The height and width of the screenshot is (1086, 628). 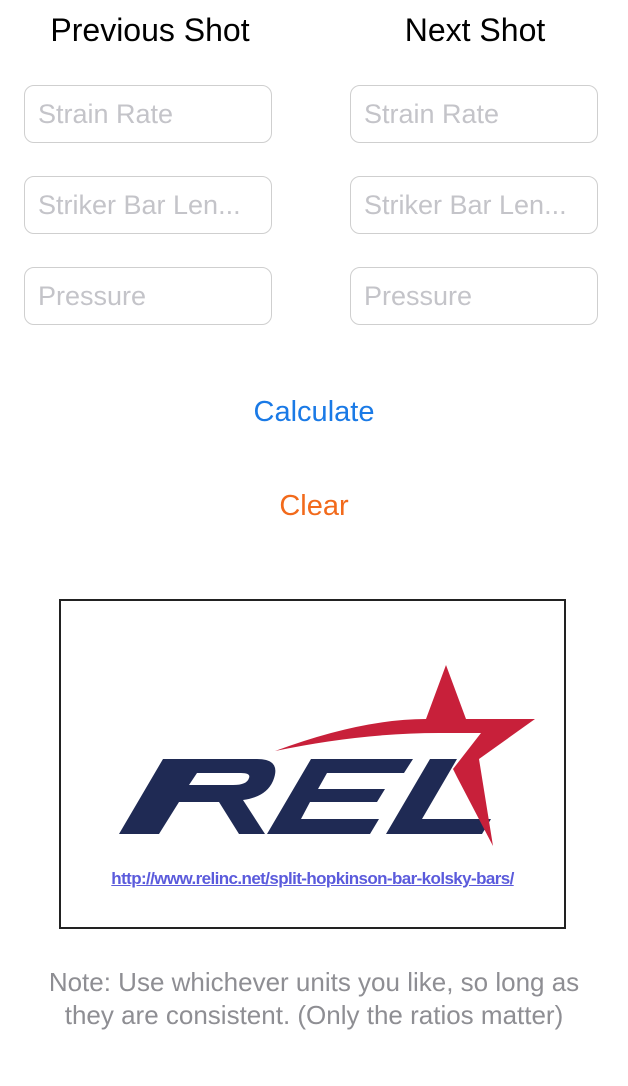 What do you see at coordinates (197, 796) in the screenshot?
I see `rel-letter-r` at bounding box center [197, 796].